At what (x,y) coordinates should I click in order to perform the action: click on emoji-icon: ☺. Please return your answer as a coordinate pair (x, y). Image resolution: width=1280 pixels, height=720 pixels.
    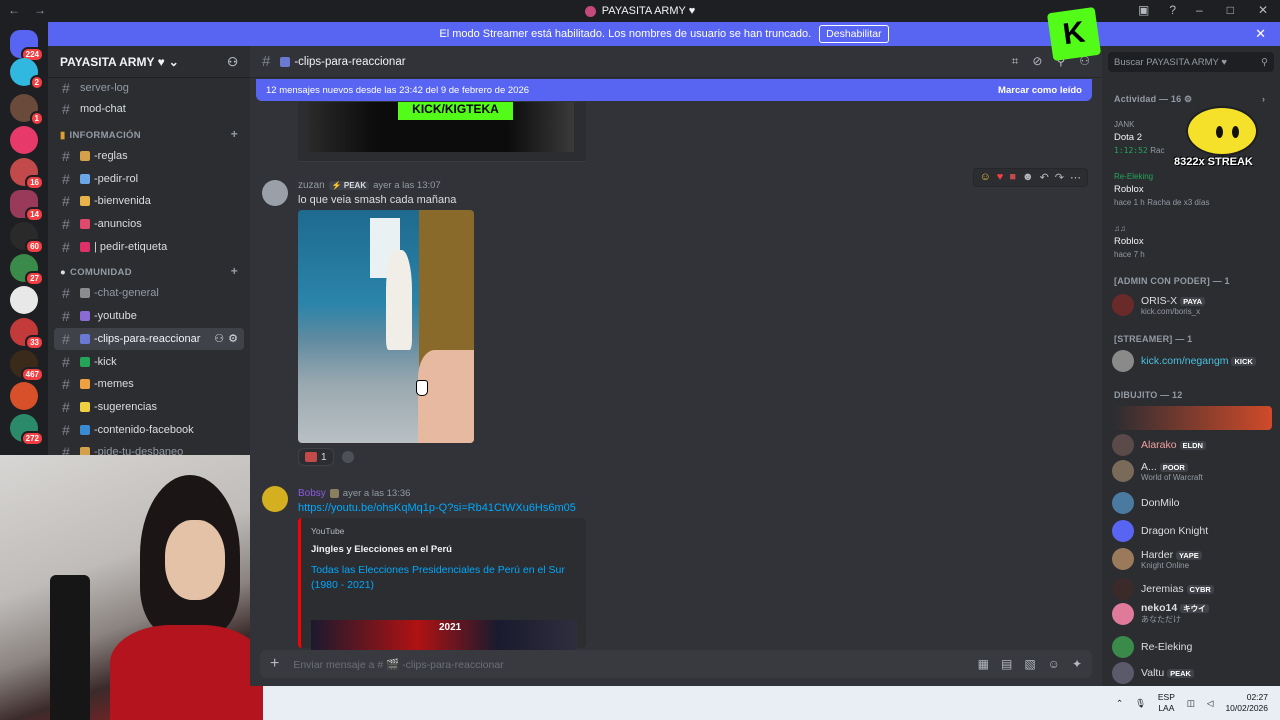
    Looking at the image, I should click on (1054, 664).